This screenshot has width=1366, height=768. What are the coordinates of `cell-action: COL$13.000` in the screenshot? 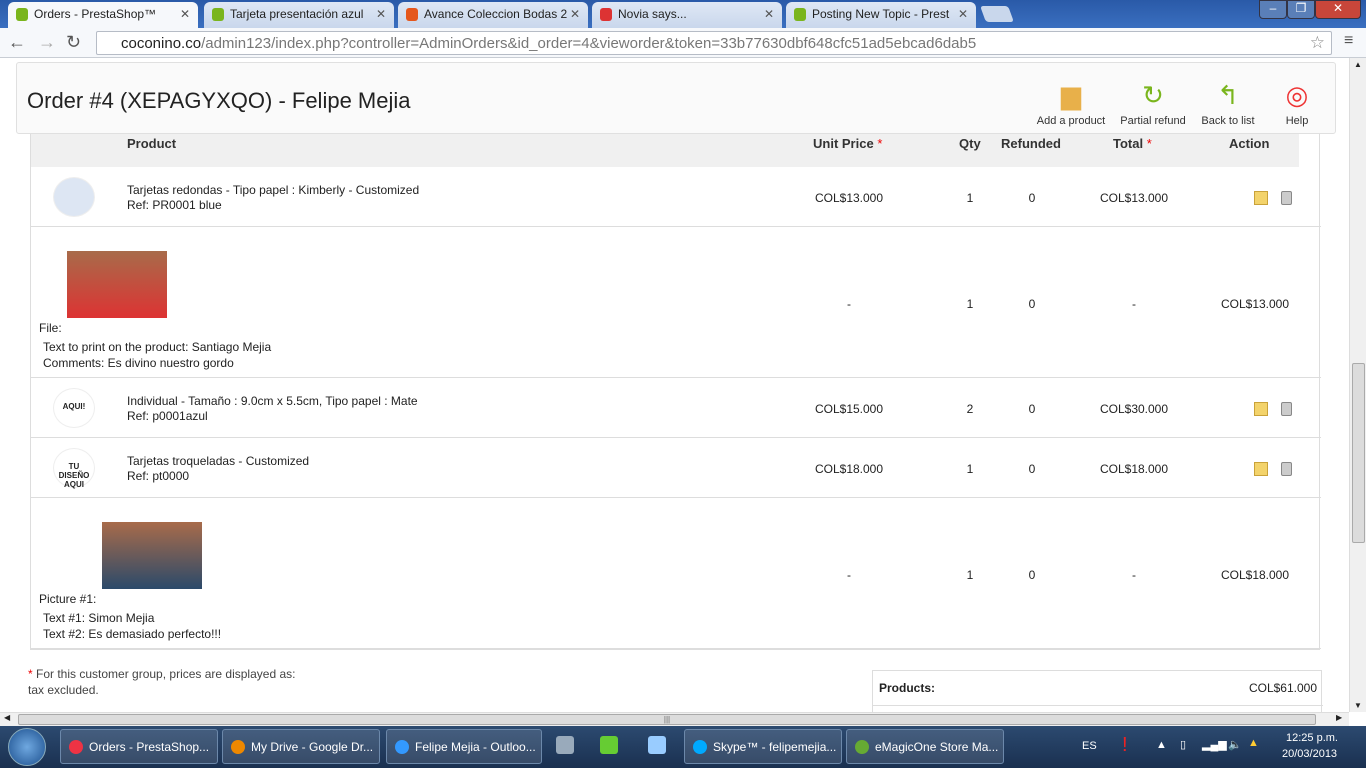 It's located at (1255, 303).